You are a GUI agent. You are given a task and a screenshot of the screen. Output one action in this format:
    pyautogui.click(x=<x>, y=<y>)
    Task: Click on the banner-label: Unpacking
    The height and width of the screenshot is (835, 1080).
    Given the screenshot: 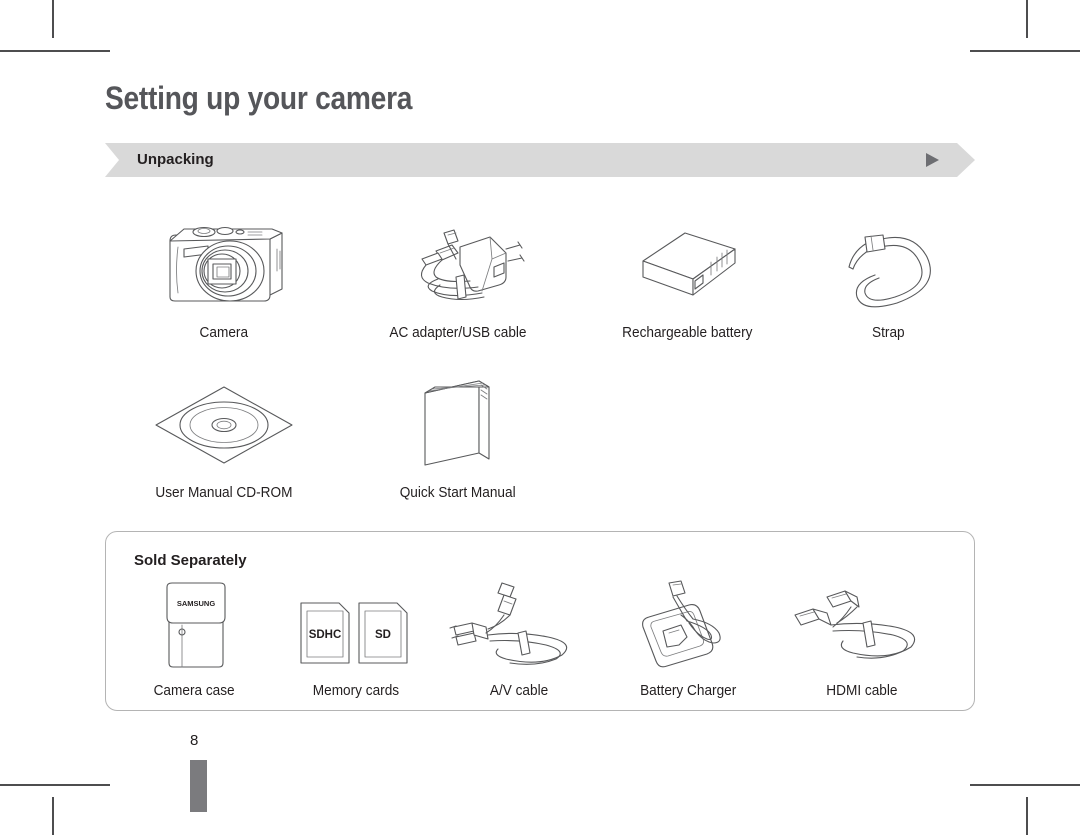 What is the action you would take?
    pyautogui.click(x=175, y=159)
    